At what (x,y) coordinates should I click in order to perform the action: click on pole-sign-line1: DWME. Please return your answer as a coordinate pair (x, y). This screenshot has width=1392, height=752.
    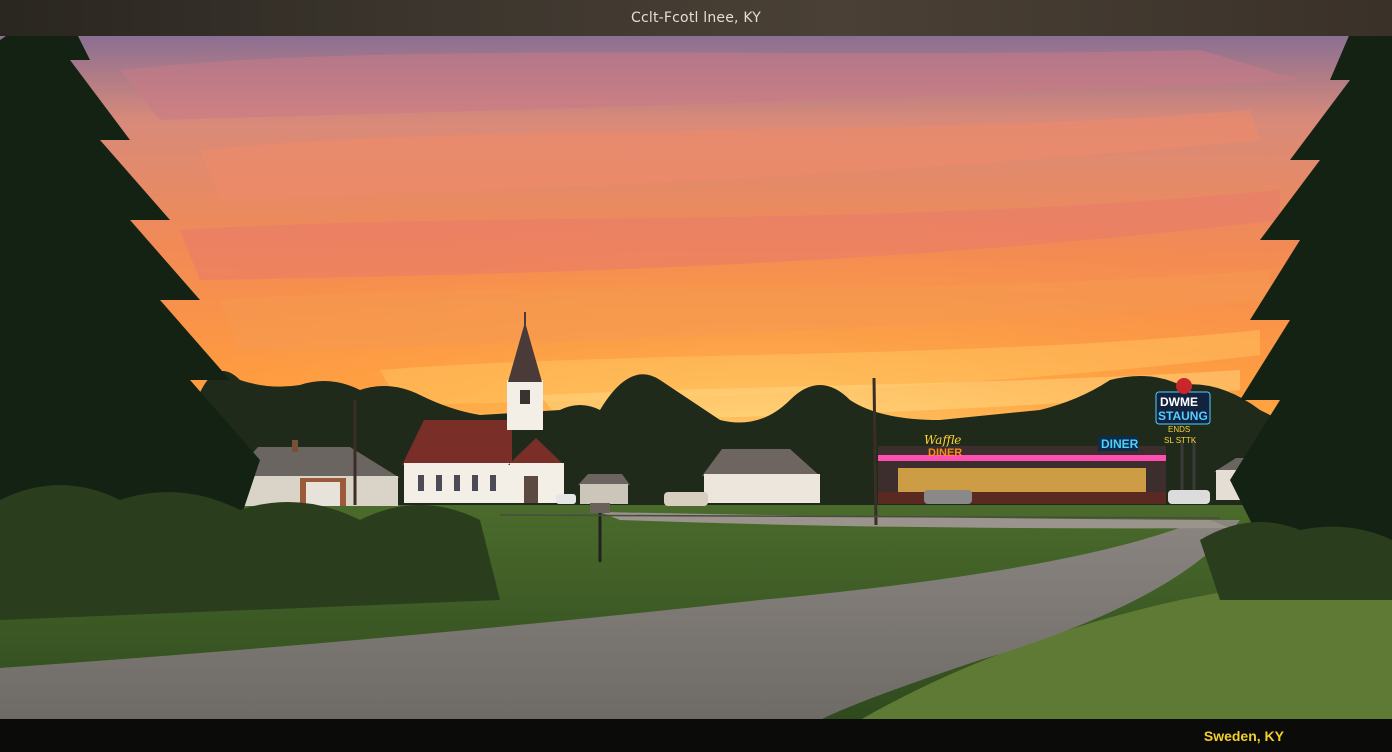
    Looking at the image, I should click on (1179, 402).